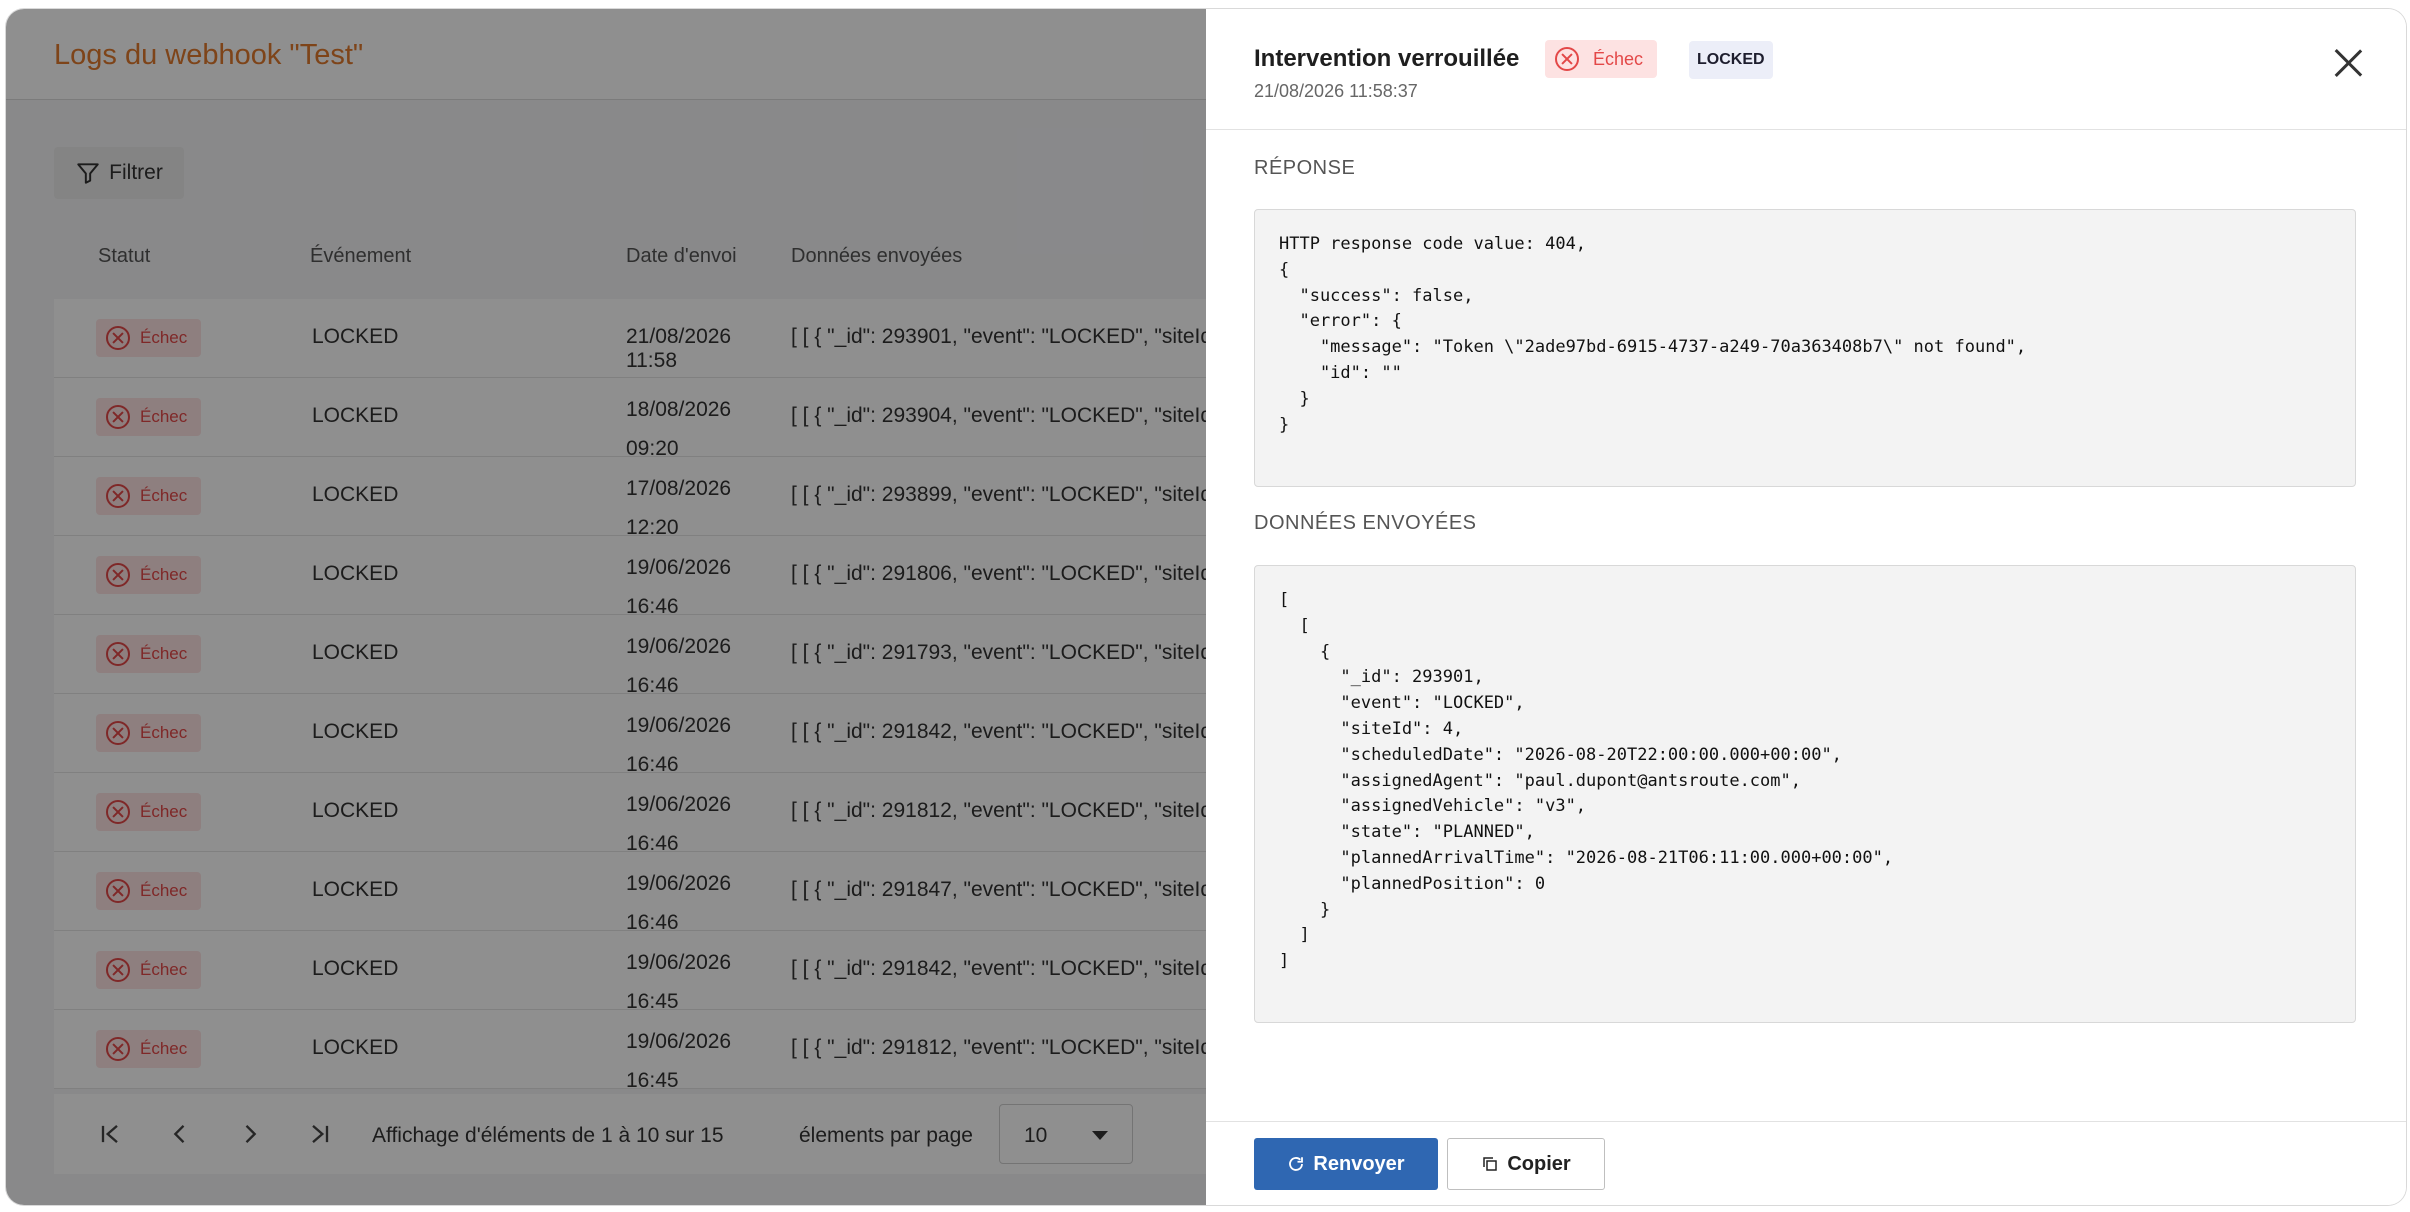 The image size is (2410, 1212). I want to click on sent-data-section-label: DONNÉES ENVOYÉES, so click(1365, 523).